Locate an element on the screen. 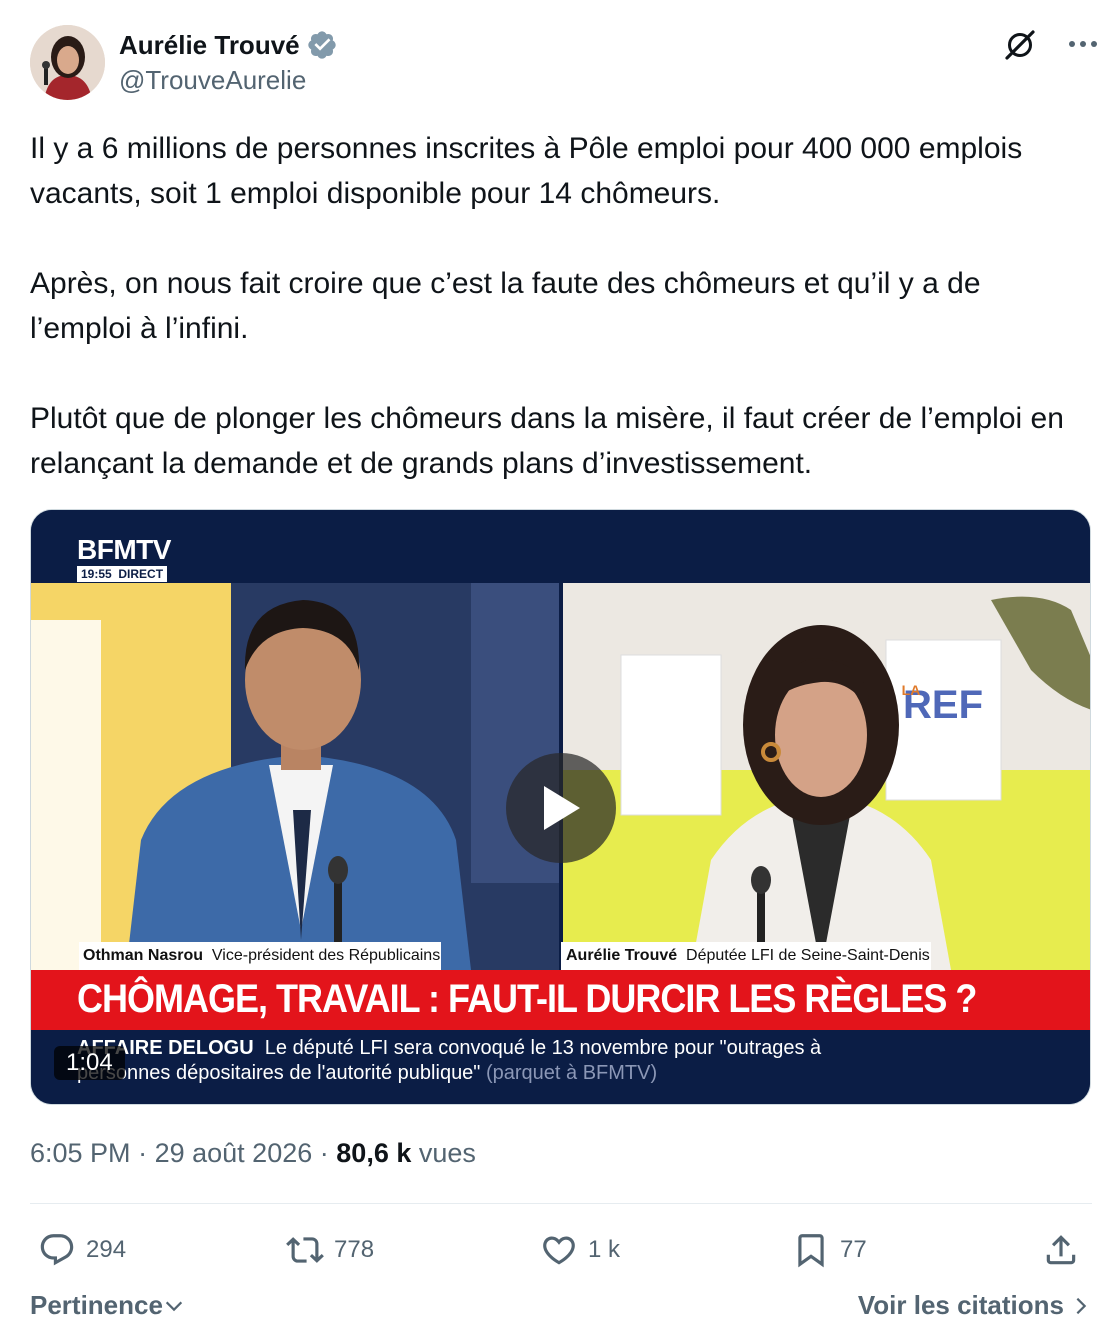 The height and width of the screenshot is (1344, 1117). repost-count: 778 is located at coordinates (354, 1249).